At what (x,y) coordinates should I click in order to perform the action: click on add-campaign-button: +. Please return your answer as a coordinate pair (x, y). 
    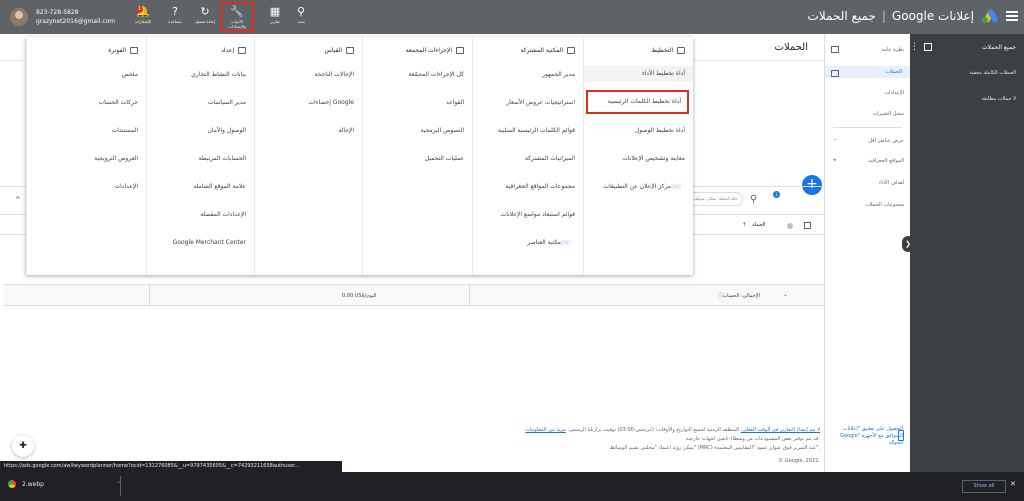
    Looking at the image, I should click on (812, 185).